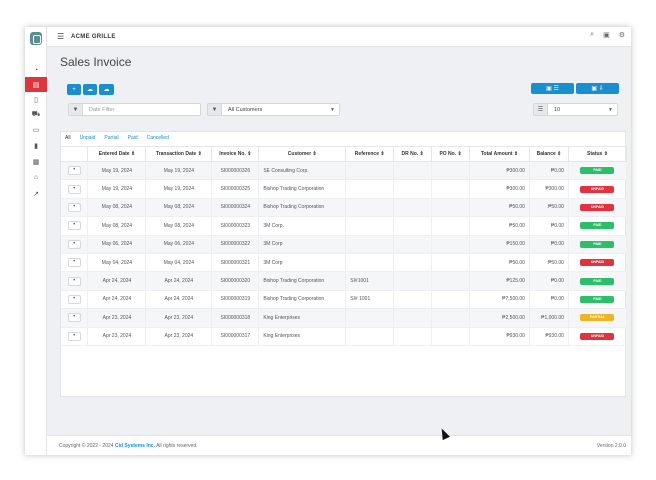 This screenshot has height=480, width=656. Describe the element at coordinates (179, 262) in the screenshot. I see `transaction-date-cell-text: May 04, 2024` at that location.